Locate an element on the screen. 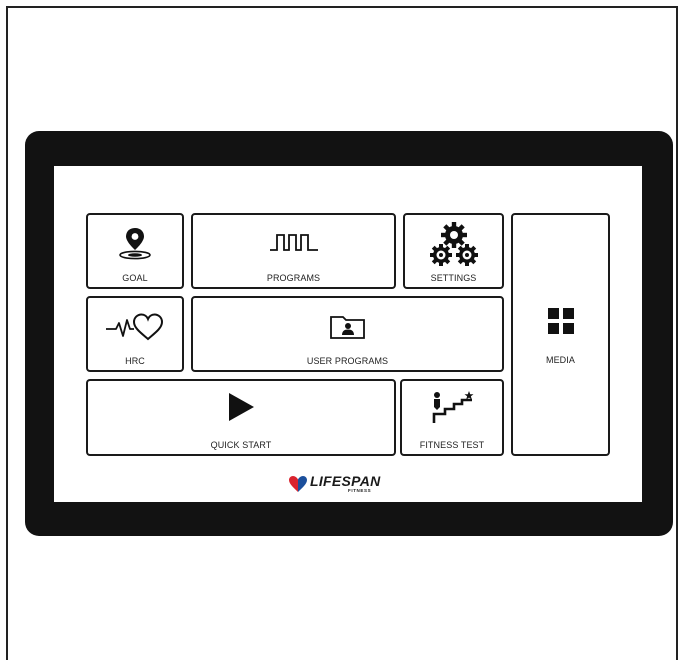  stairs-star-icon is located at coordinates (453, 407).